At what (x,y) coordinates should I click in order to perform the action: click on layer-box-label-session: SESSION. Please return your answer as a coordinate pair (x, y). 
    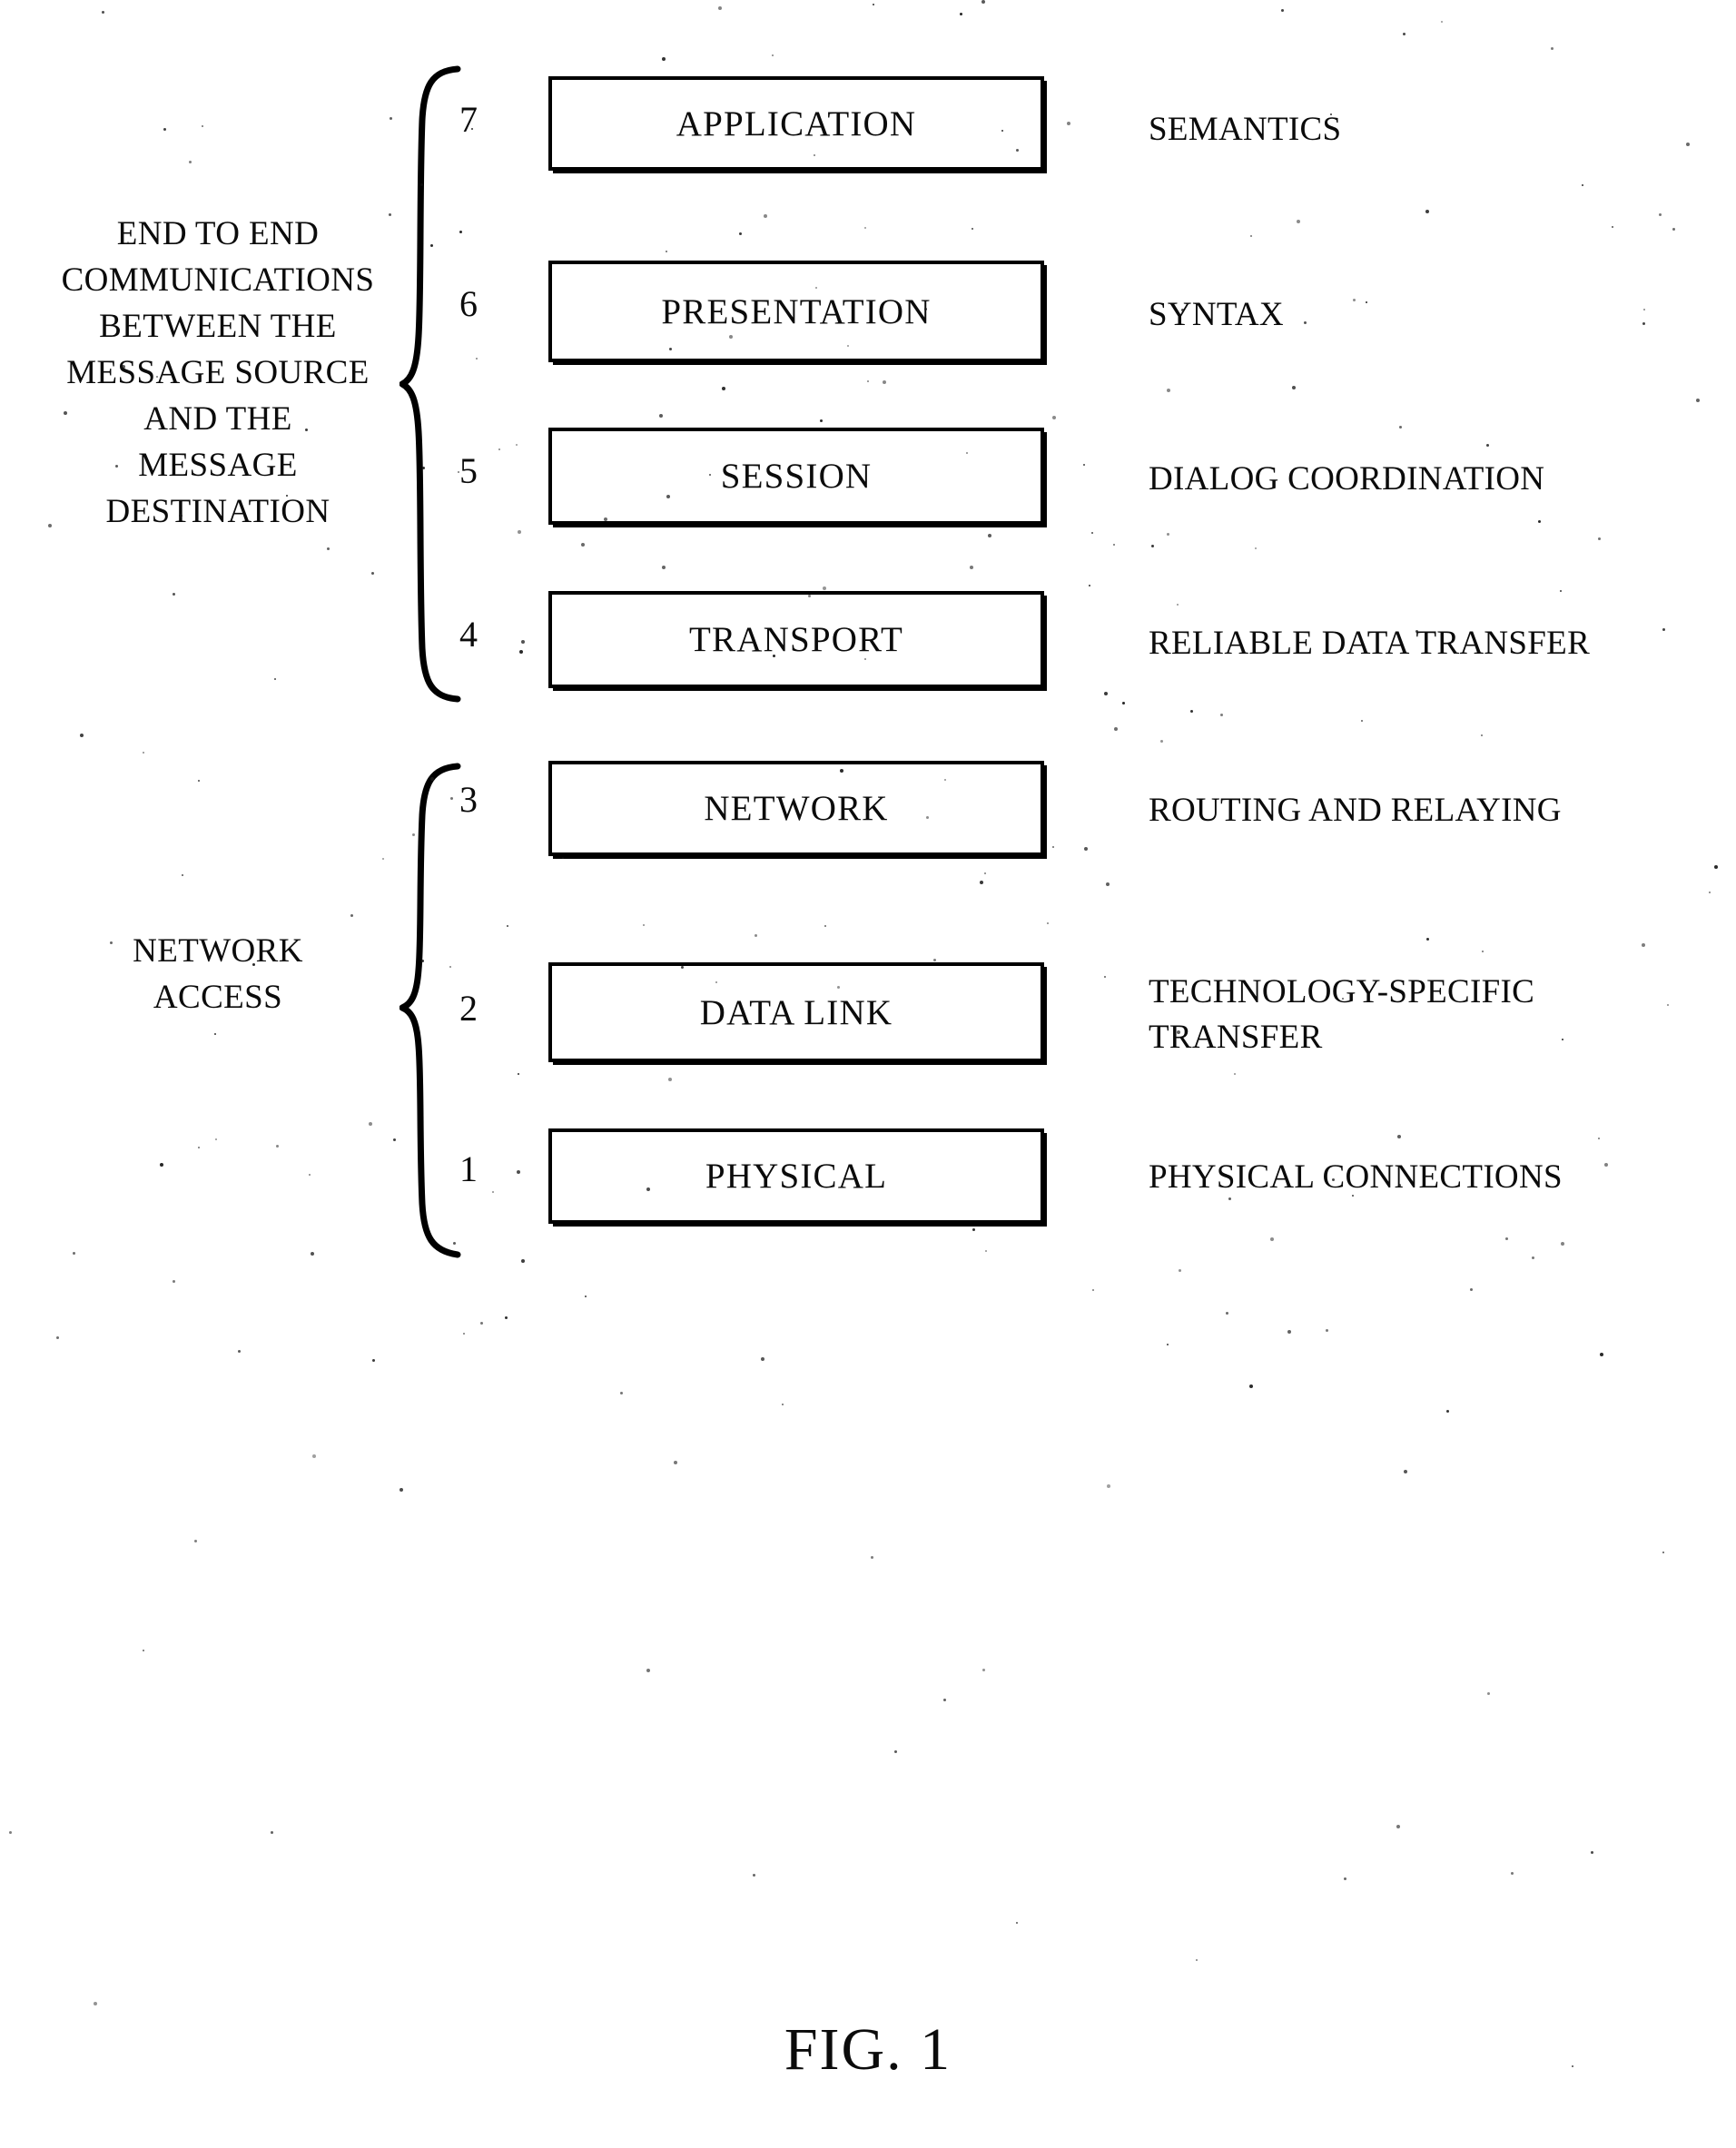
    Looking at the image, I should click on (796, 477).